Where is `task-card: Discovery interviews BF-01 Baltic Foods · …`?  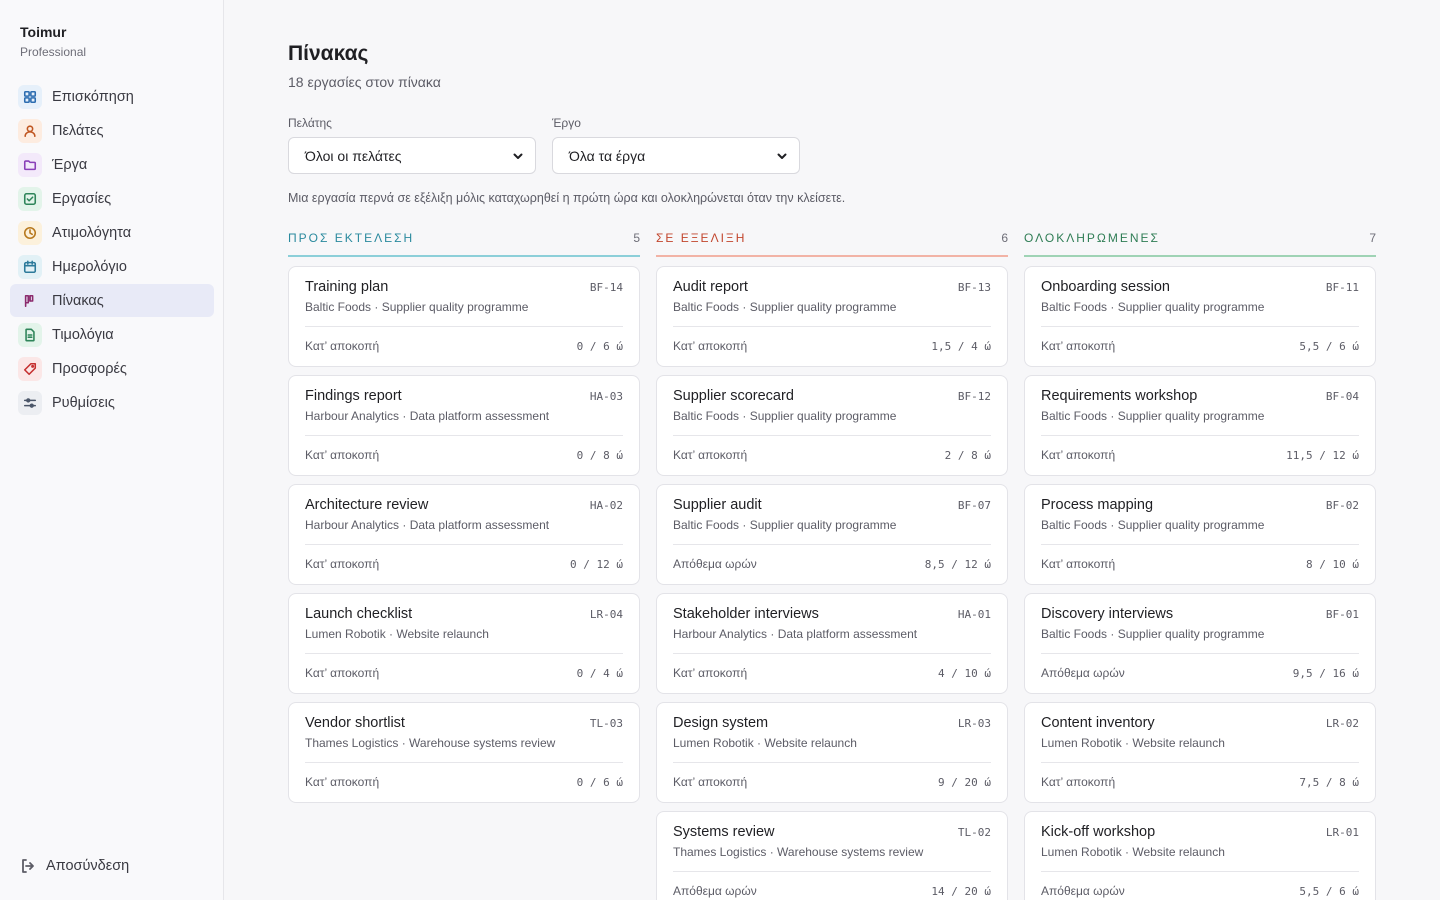
task-card: Discovery interviews BF-01 Baltic Foods · … is located at coordinates (1200, 643).